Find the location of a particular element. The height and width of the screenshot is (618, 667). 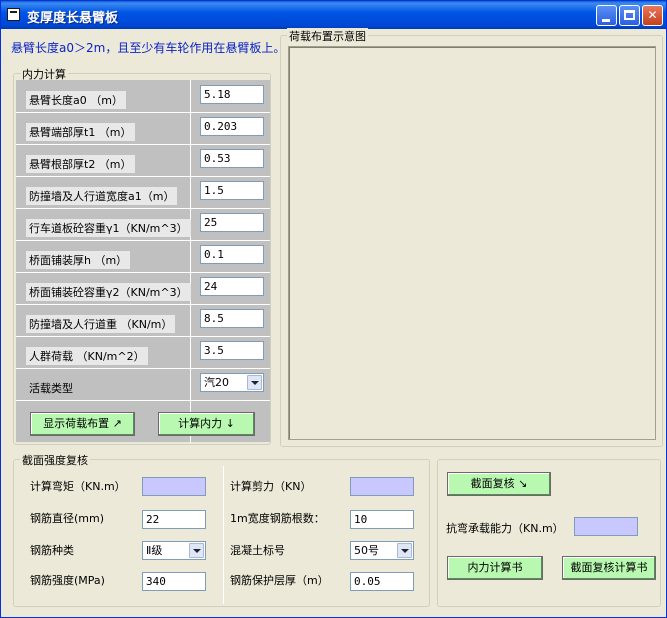

barrier-weight-label: 防撞墙及人行道重 （KN/m） is located at coordinates (101, 324).